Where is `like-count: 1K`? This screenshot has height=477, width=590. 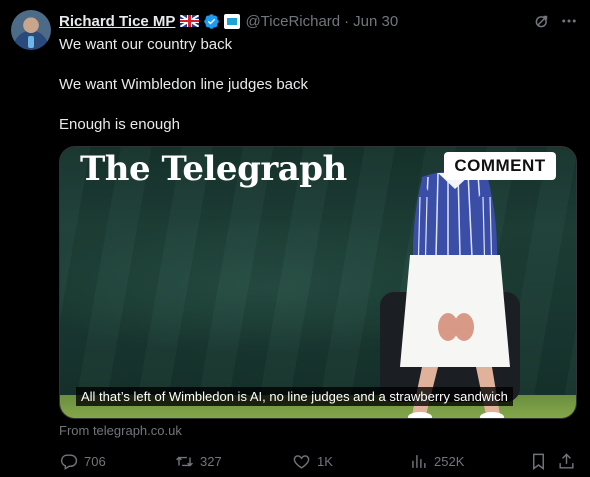
like-count: 1K is located at coordinates (325, 461).